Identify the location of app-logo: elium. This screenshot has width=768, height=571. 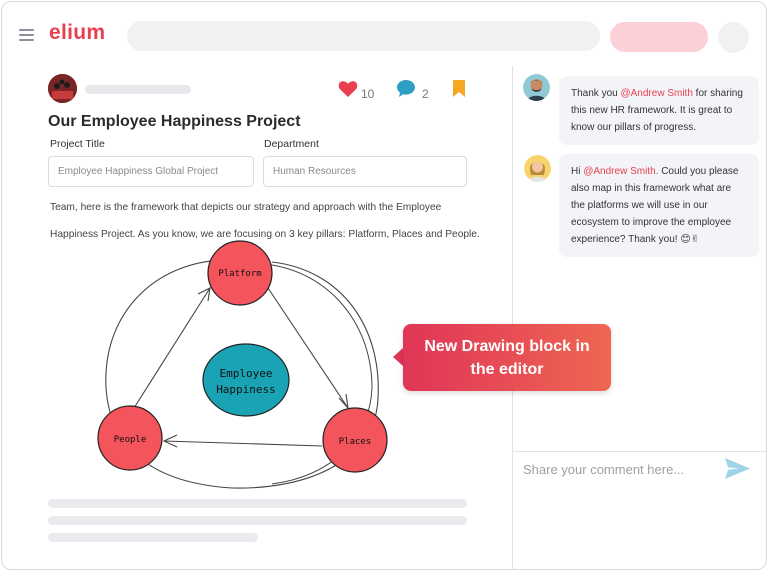
(77, 33).